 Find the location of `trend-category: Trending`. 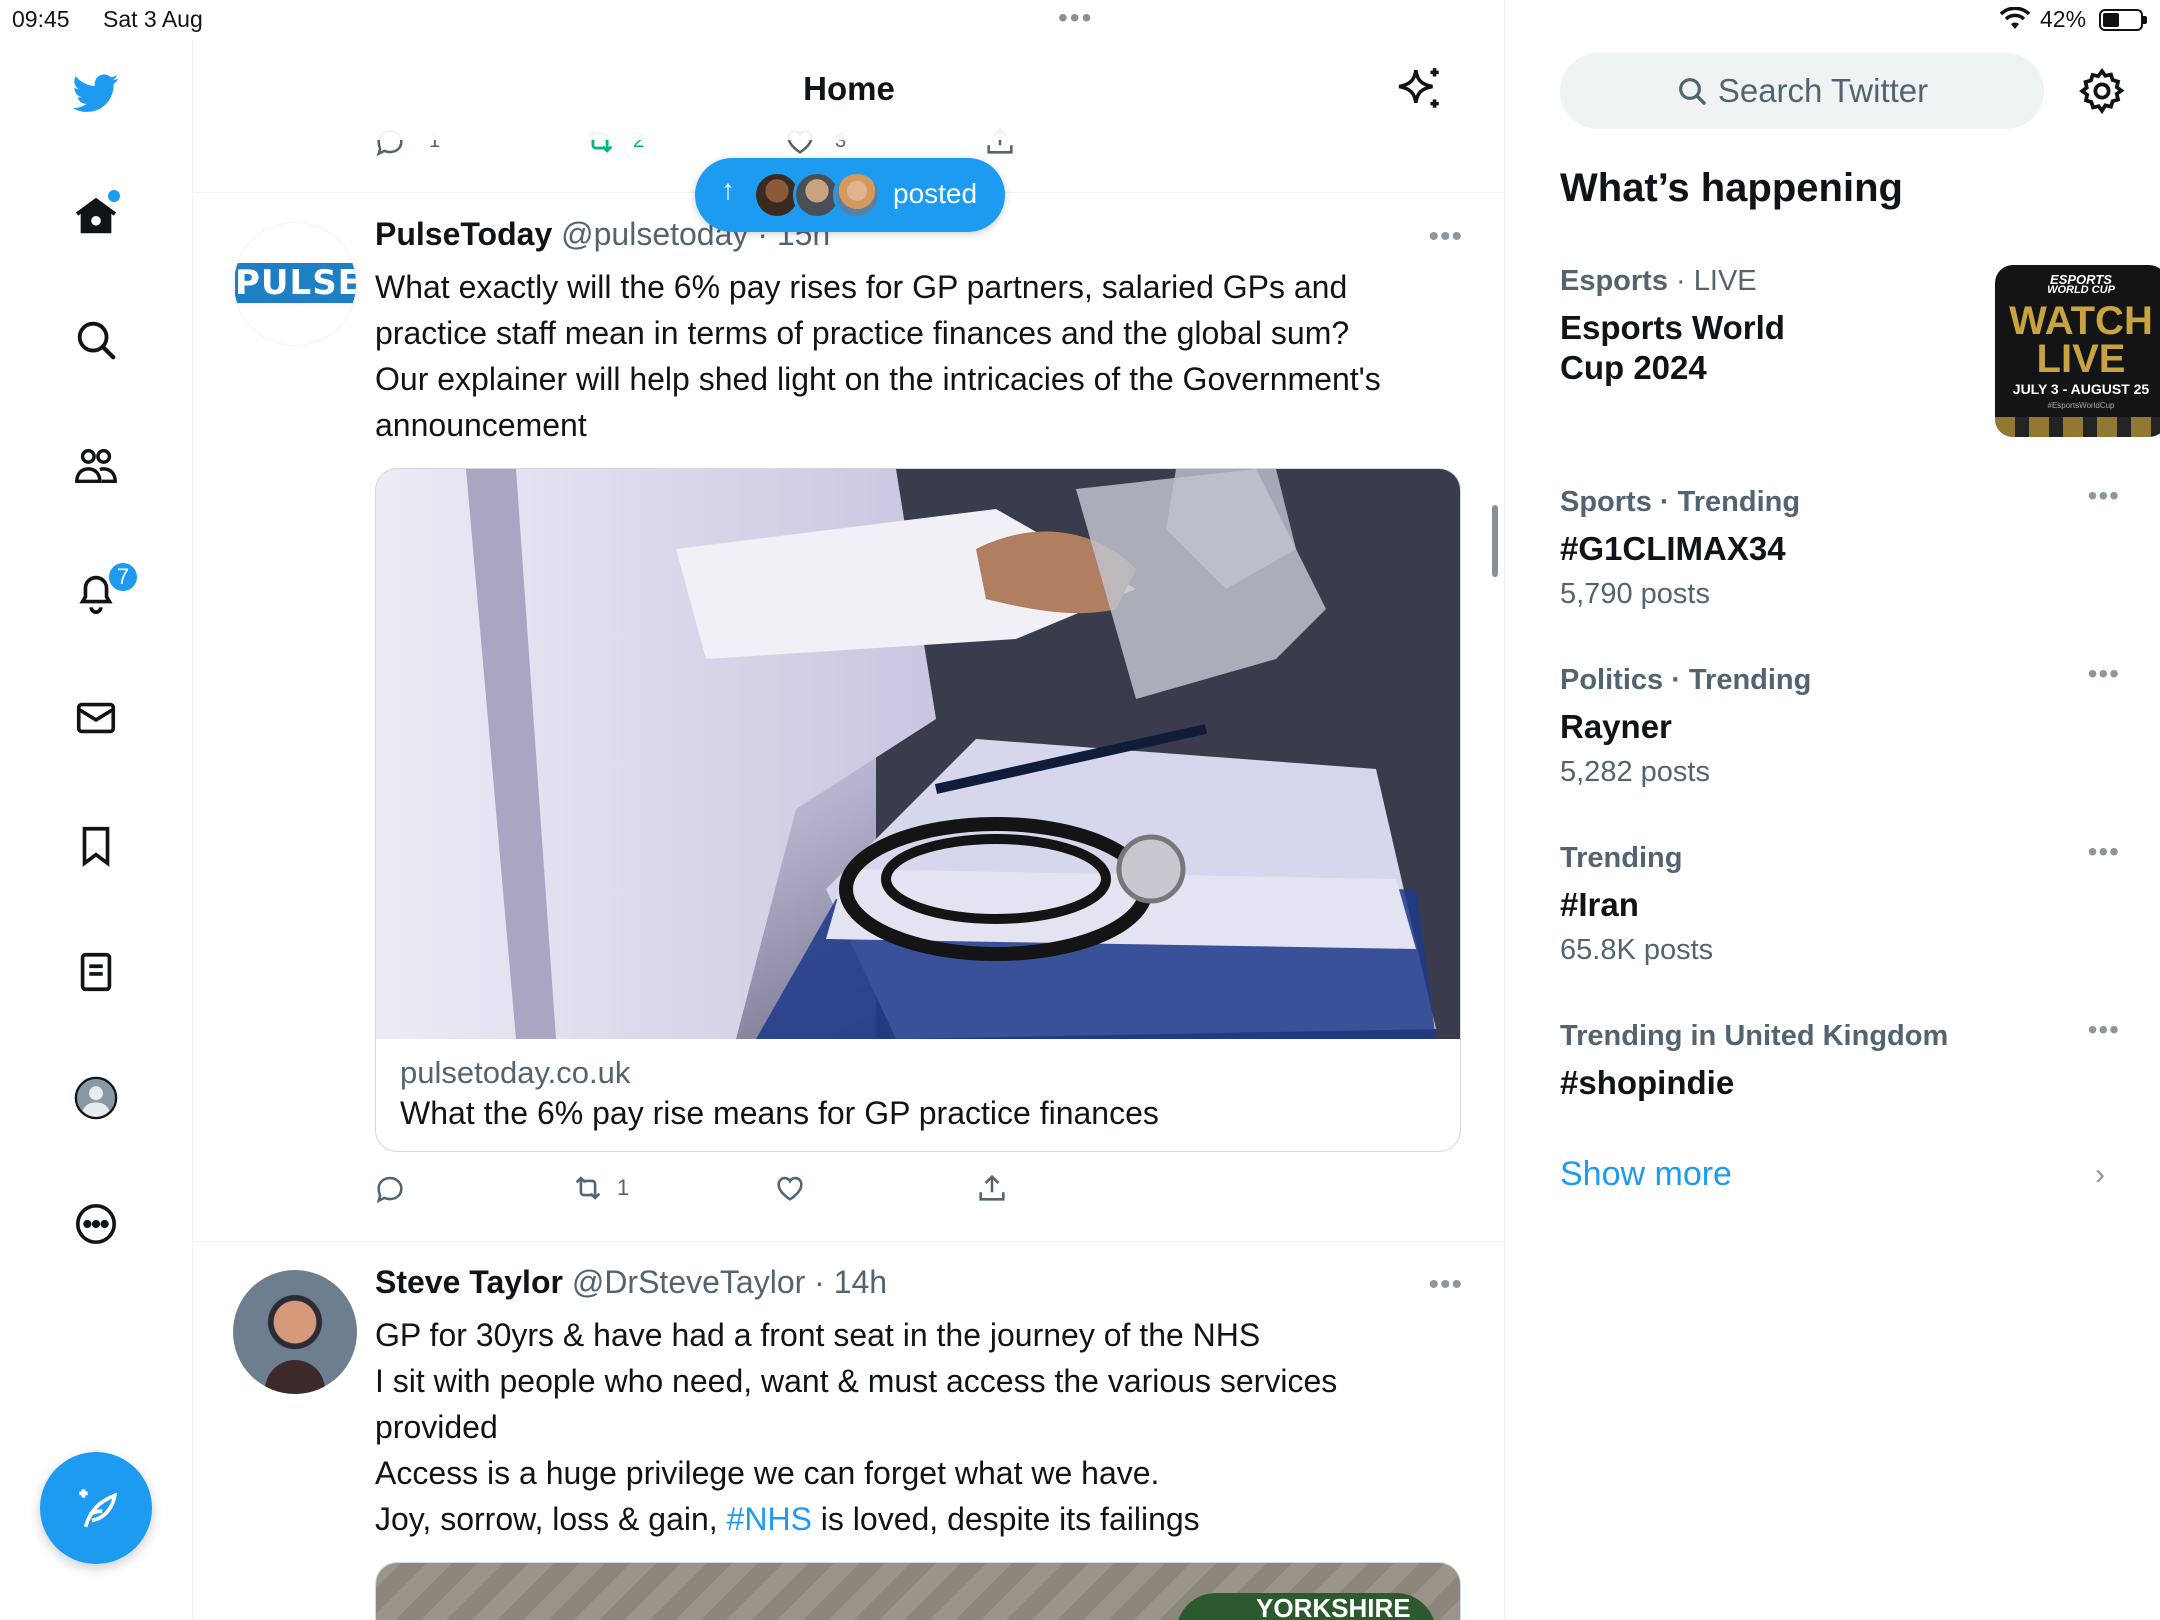

trend-category: Trending is located at coordinates (1621, 858).